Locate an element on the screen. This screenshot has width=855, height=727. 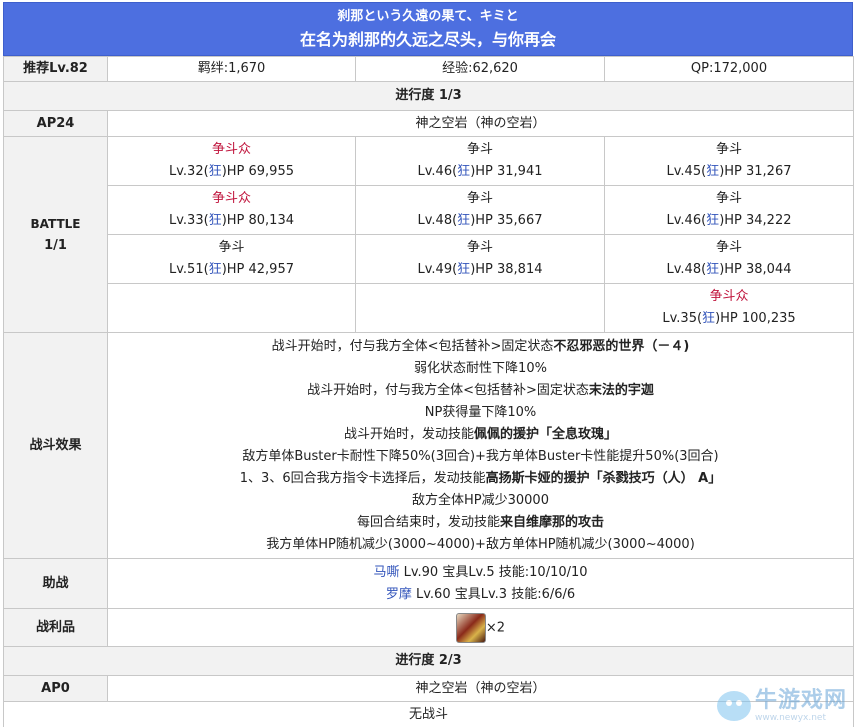
support-item: 罗摩 Lv.60 宝具Lv.3 技能:6/6/6 is located at coordinates (480, 595).